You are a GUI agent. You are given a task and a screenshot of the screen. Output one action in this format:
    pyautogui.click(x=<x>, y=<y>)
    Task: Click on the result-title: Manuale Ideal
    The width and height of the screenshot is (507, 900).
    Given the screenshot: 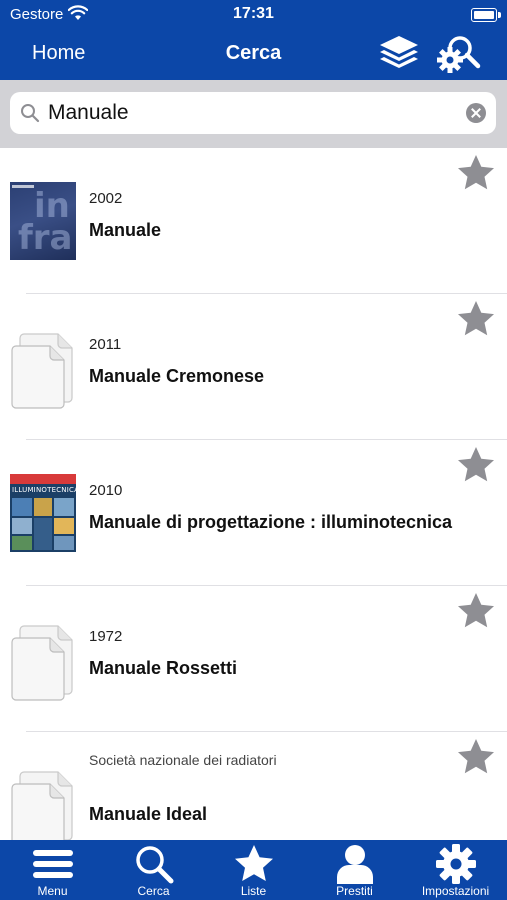 What is the action you would take?
    pyautogui.click(x=148, y=814)
    